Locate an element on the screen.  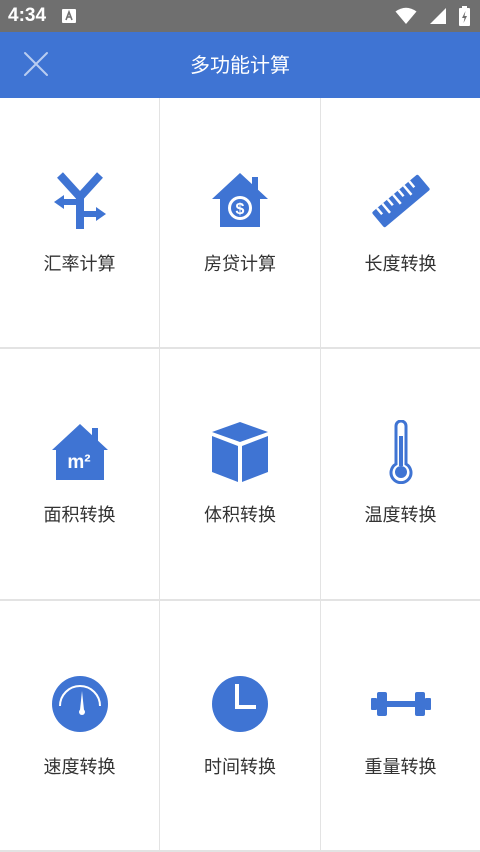
tool-weight: 重量转换 is located at coordinates (400, 725).